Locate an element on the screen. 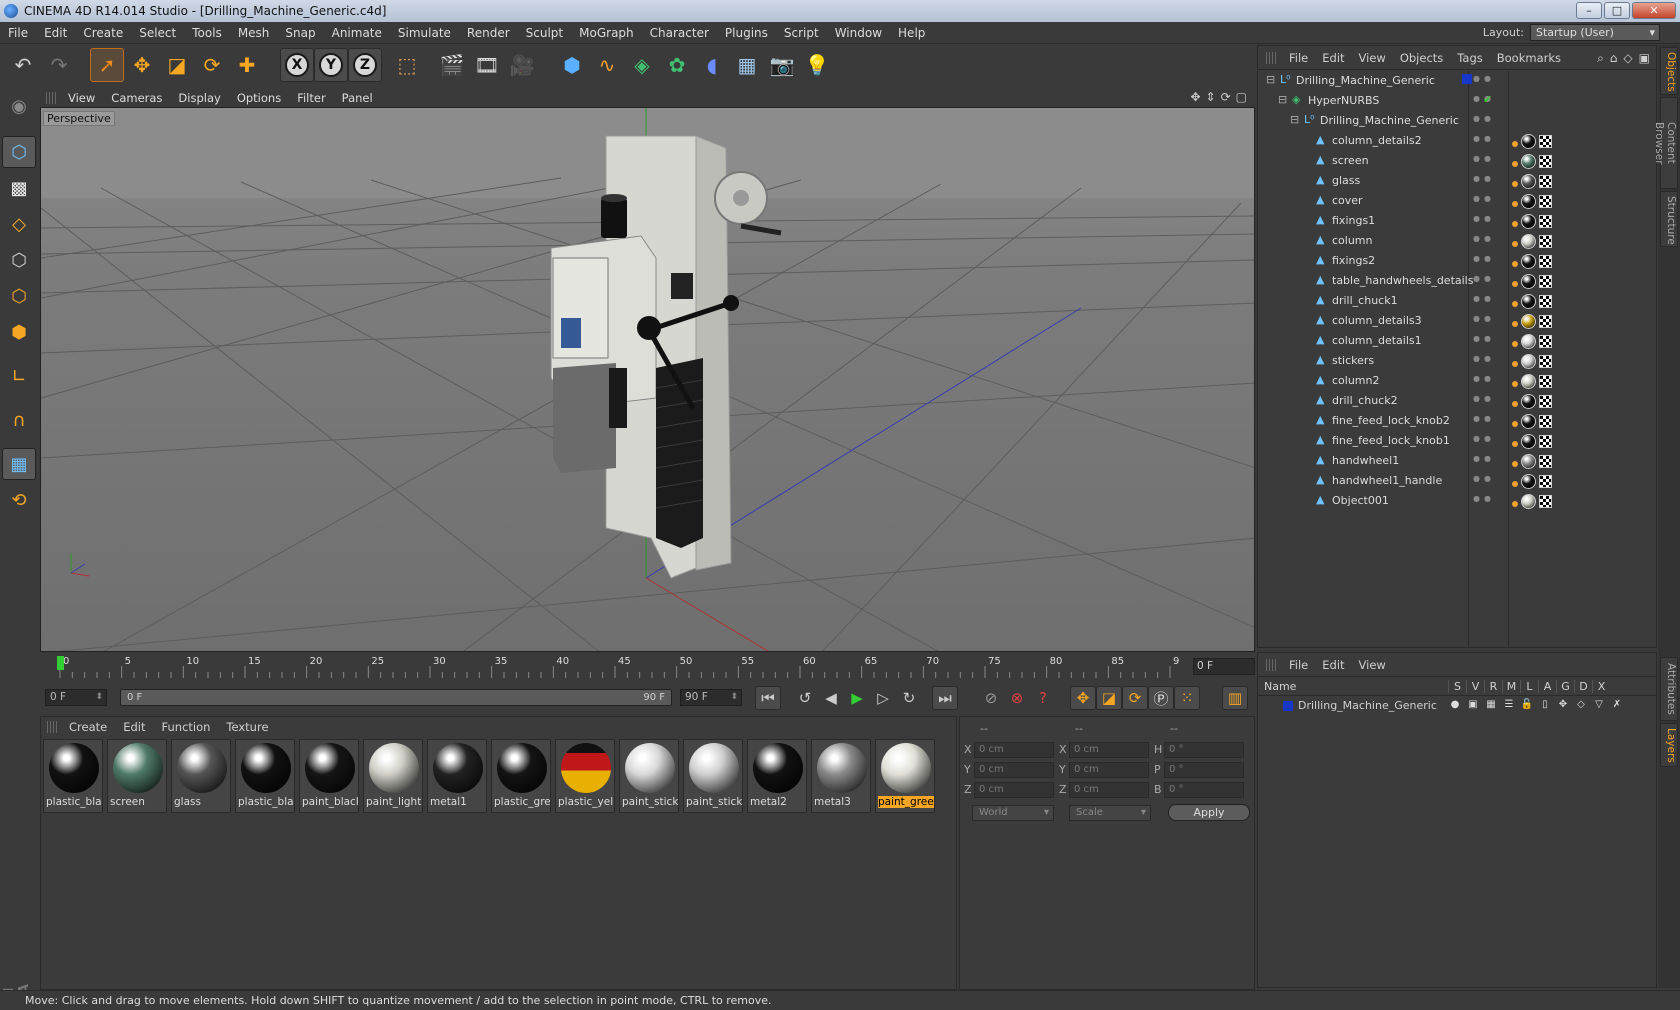  tab-structure: Structure is located at coordinates (1669, 219).